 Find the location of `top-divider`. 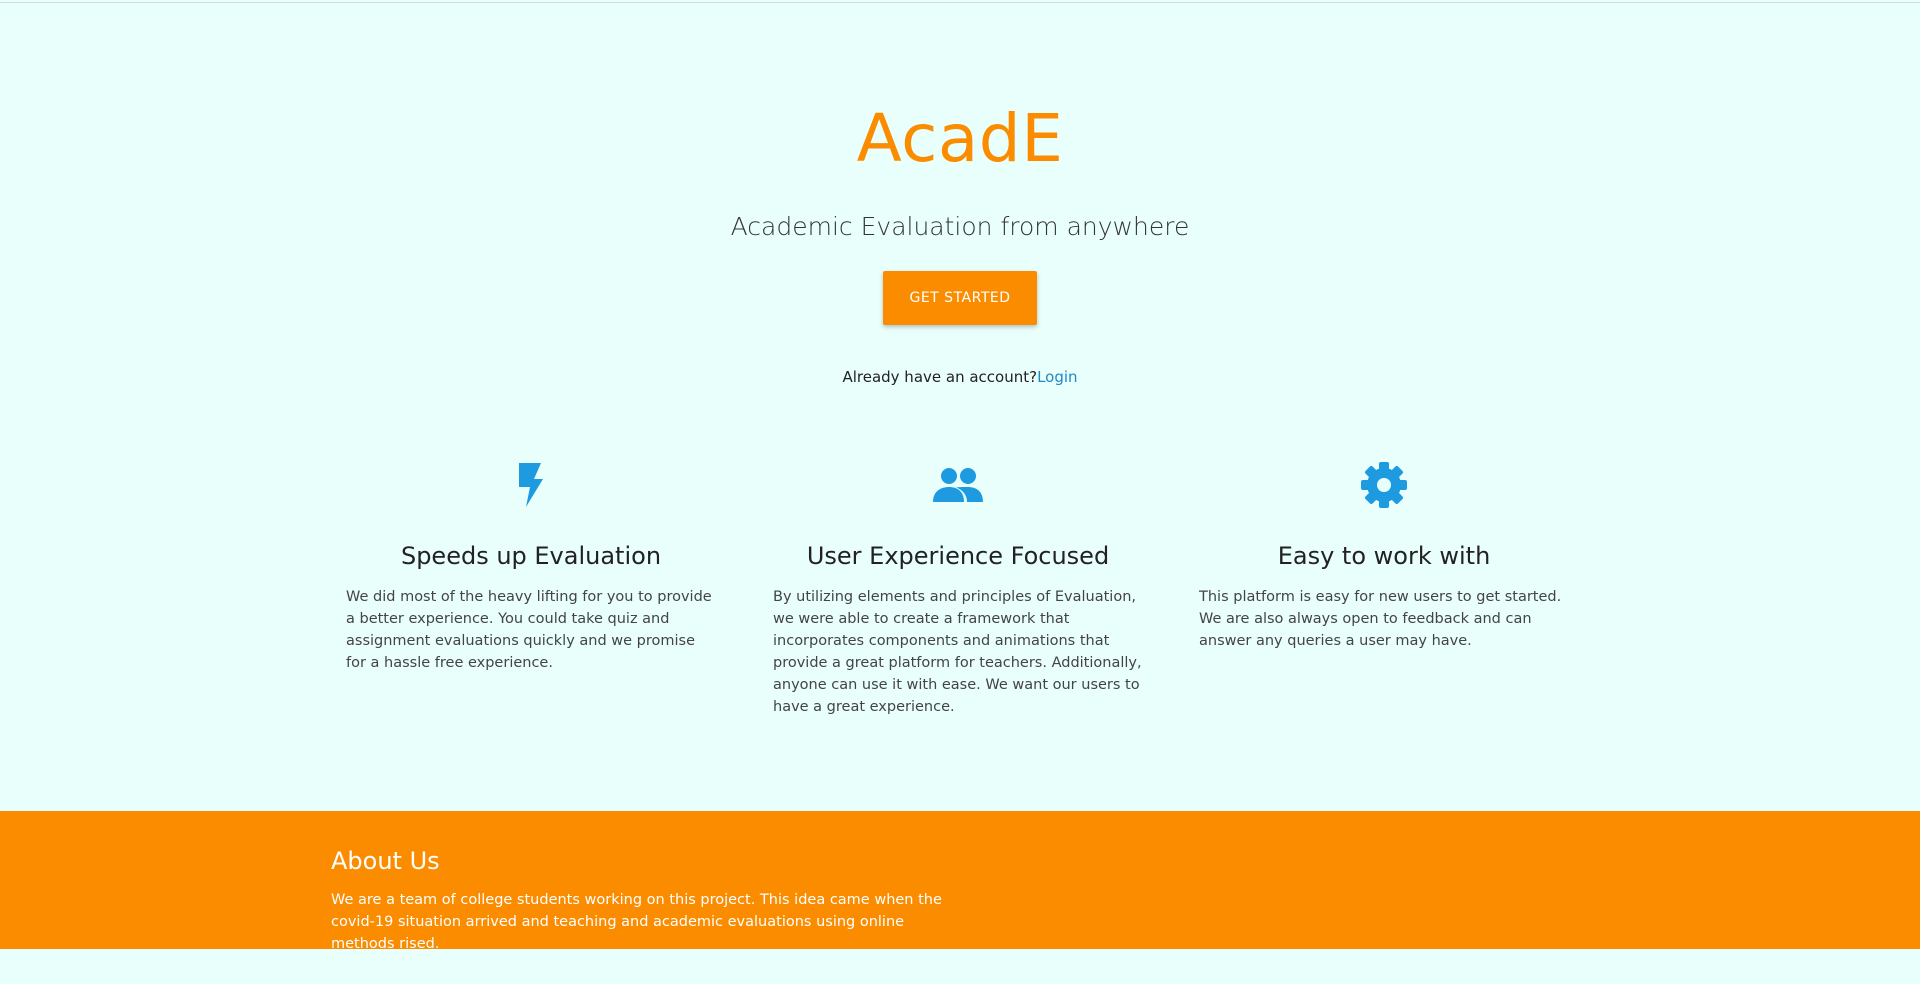

top-divider is located at coordinates (960, 2).